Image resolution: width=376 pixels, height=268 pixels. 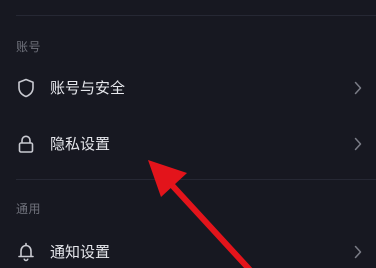 I want to click on section-divider, so click(x=196, y=179).